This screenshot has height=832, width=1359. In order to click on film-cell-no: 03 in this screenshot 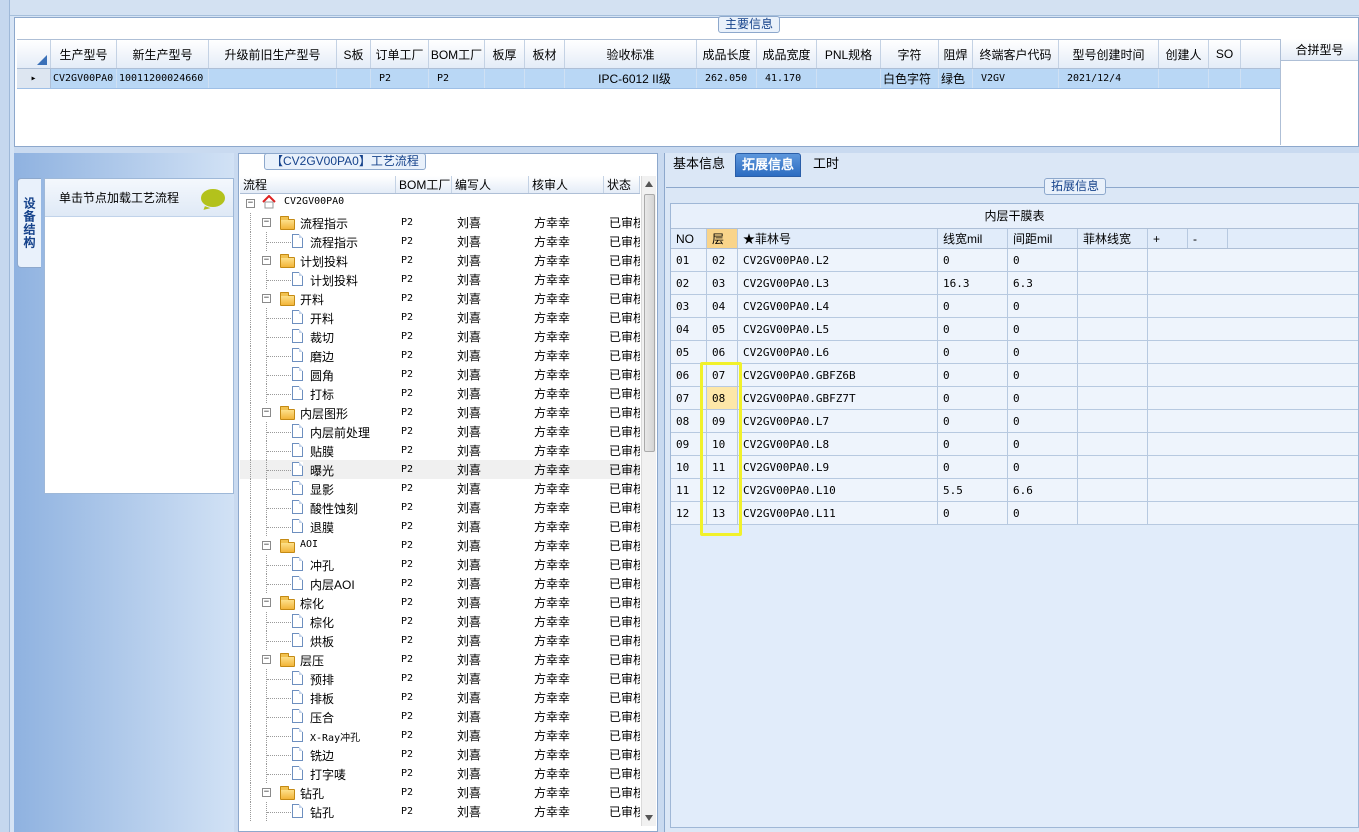, I will do `click(689, 306)`.